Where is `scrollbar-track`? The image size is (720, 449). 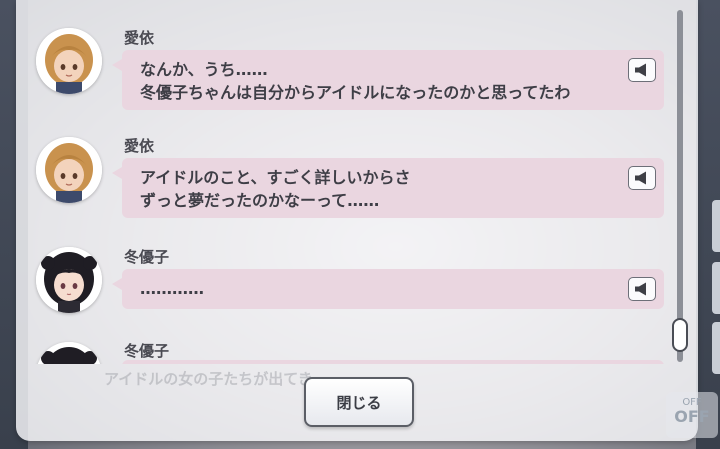 scrollbar-track is located at coordinates (680, 186).